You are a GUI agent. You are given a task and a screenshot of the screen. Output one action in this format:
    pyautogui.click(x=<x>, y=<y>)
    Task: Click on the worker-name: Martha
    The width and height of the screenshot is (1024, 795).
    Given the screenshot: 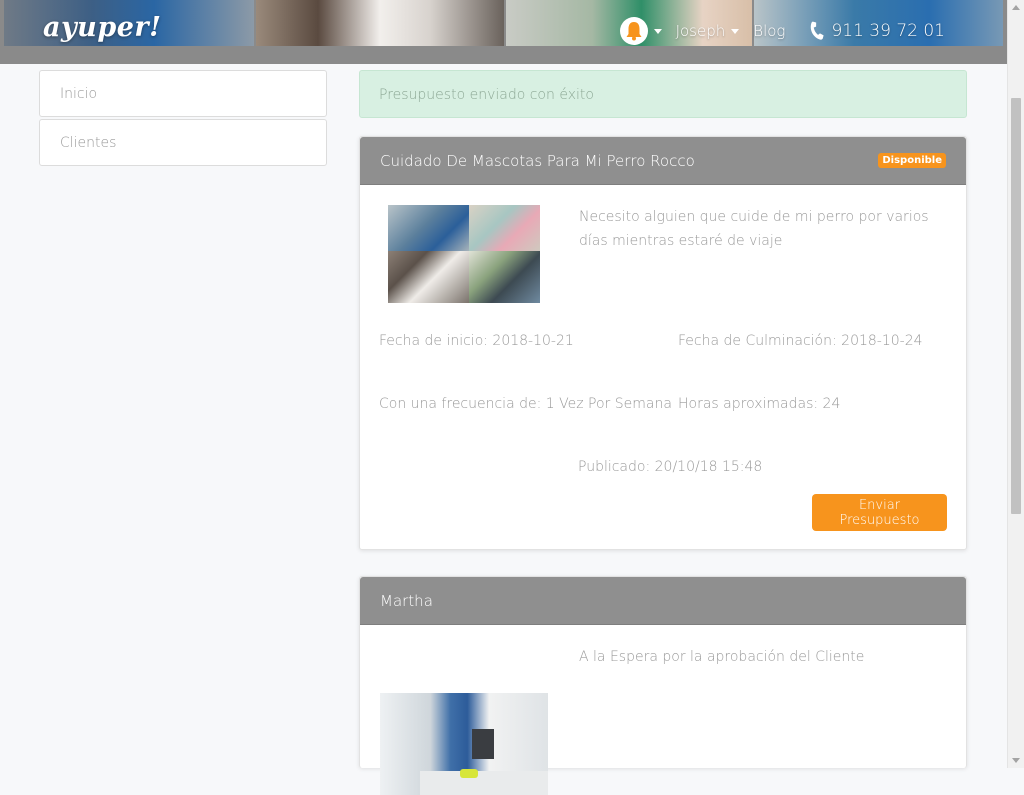 What is the action you would take?
    pyautogui.click(x=406, y=600)
    